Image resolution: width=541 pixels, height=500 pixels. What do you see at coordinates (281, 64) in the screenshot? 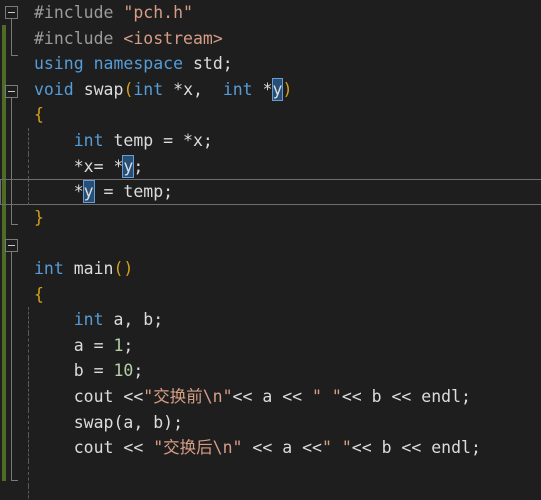
I see `code-line: using namespace std;` at bounding box center [281, 64].